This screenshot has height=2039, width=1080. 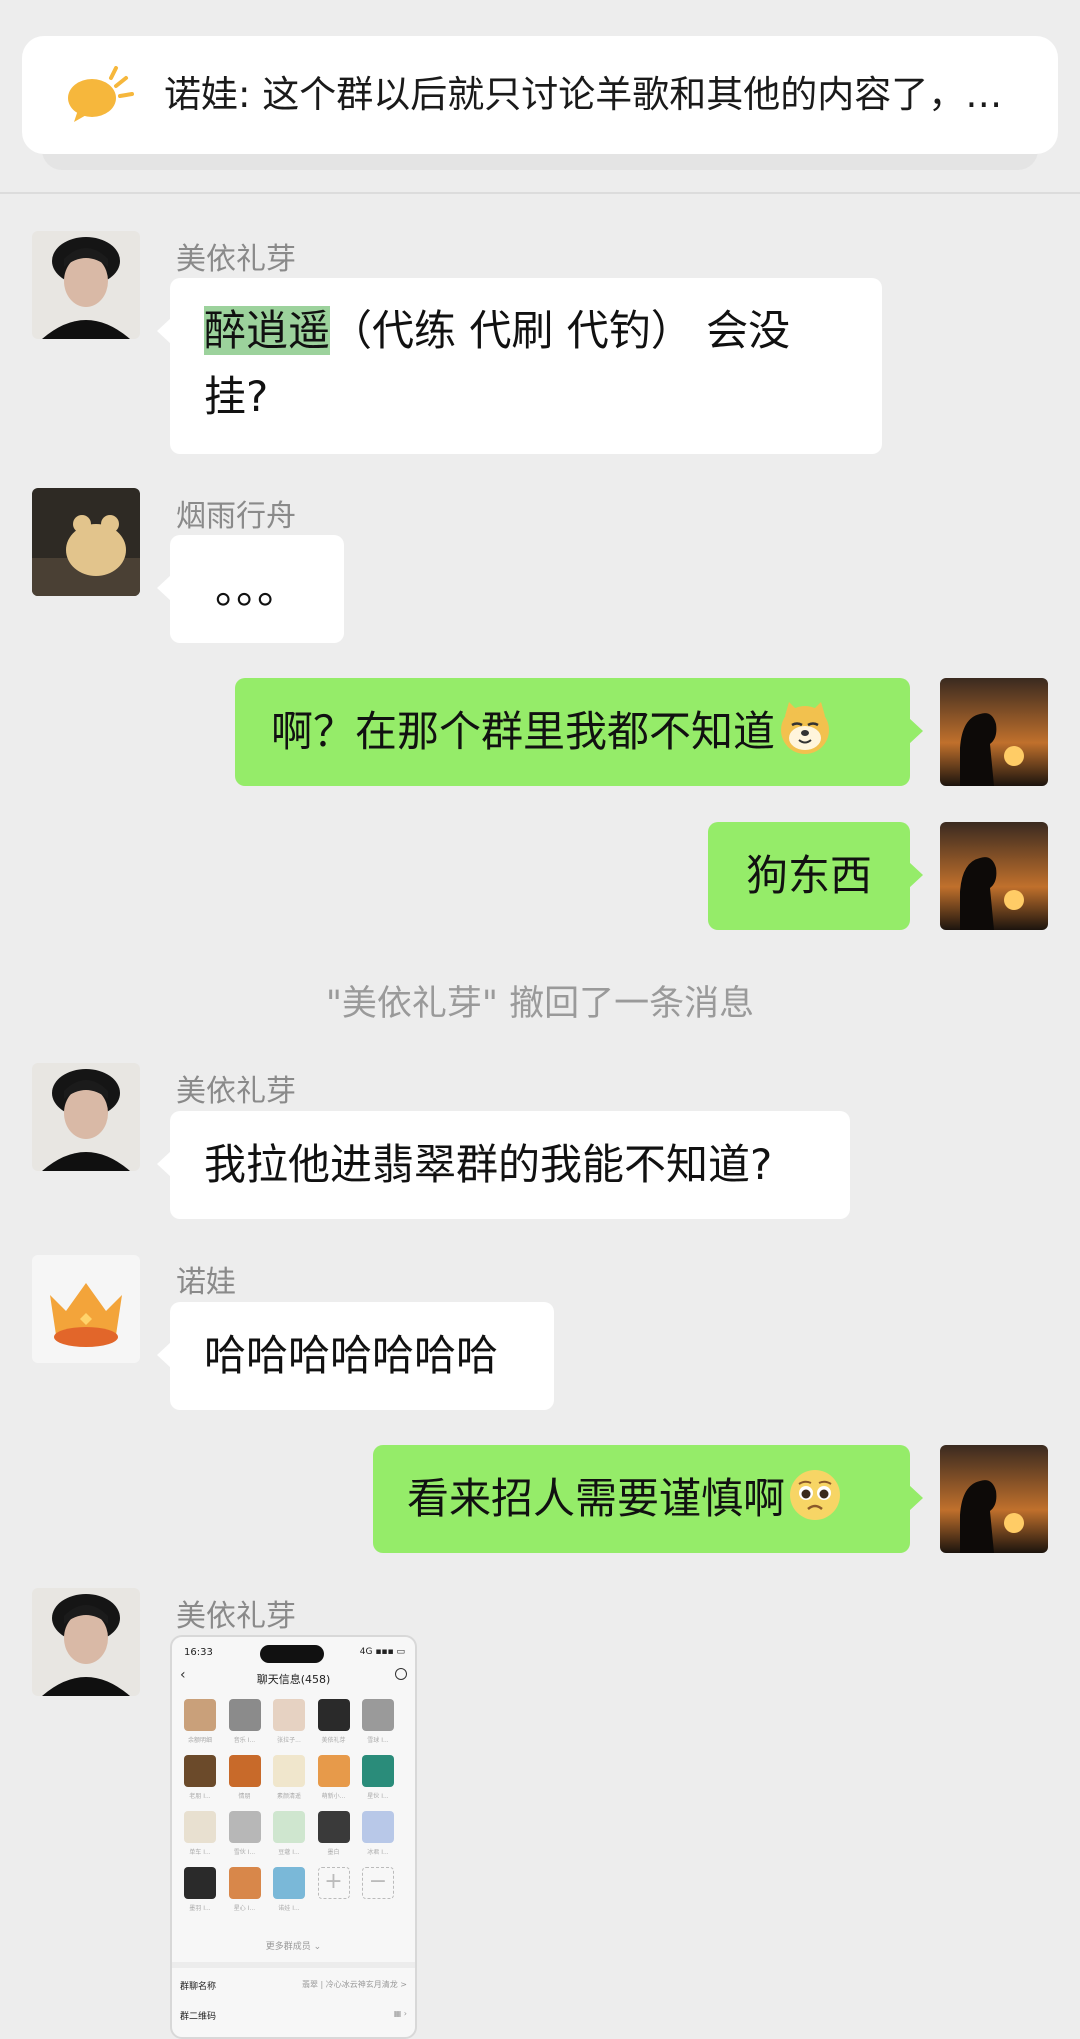 I want to click on qr-label: 群二维码, so click(x=198, y=2017).